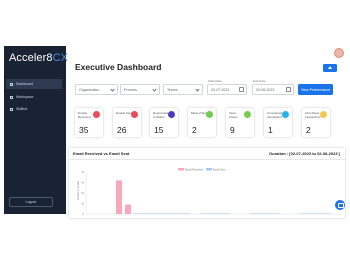  Describe the element at coordinates (202, 122) in the screenshot. I see `stat-card-missed-sla: Missed SLA 2` at that location.